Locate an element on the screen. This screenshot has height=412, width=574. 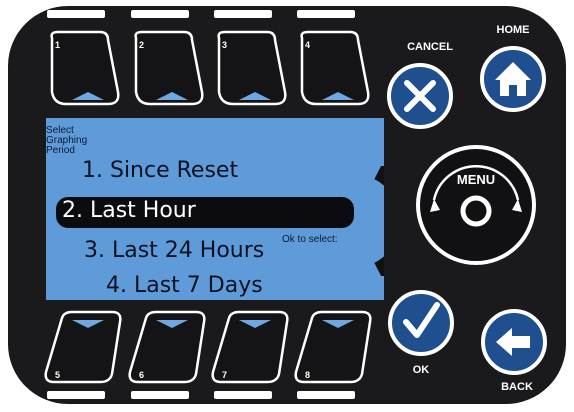
ok-hint: Ok to select: is located at coordinates (310, 239).